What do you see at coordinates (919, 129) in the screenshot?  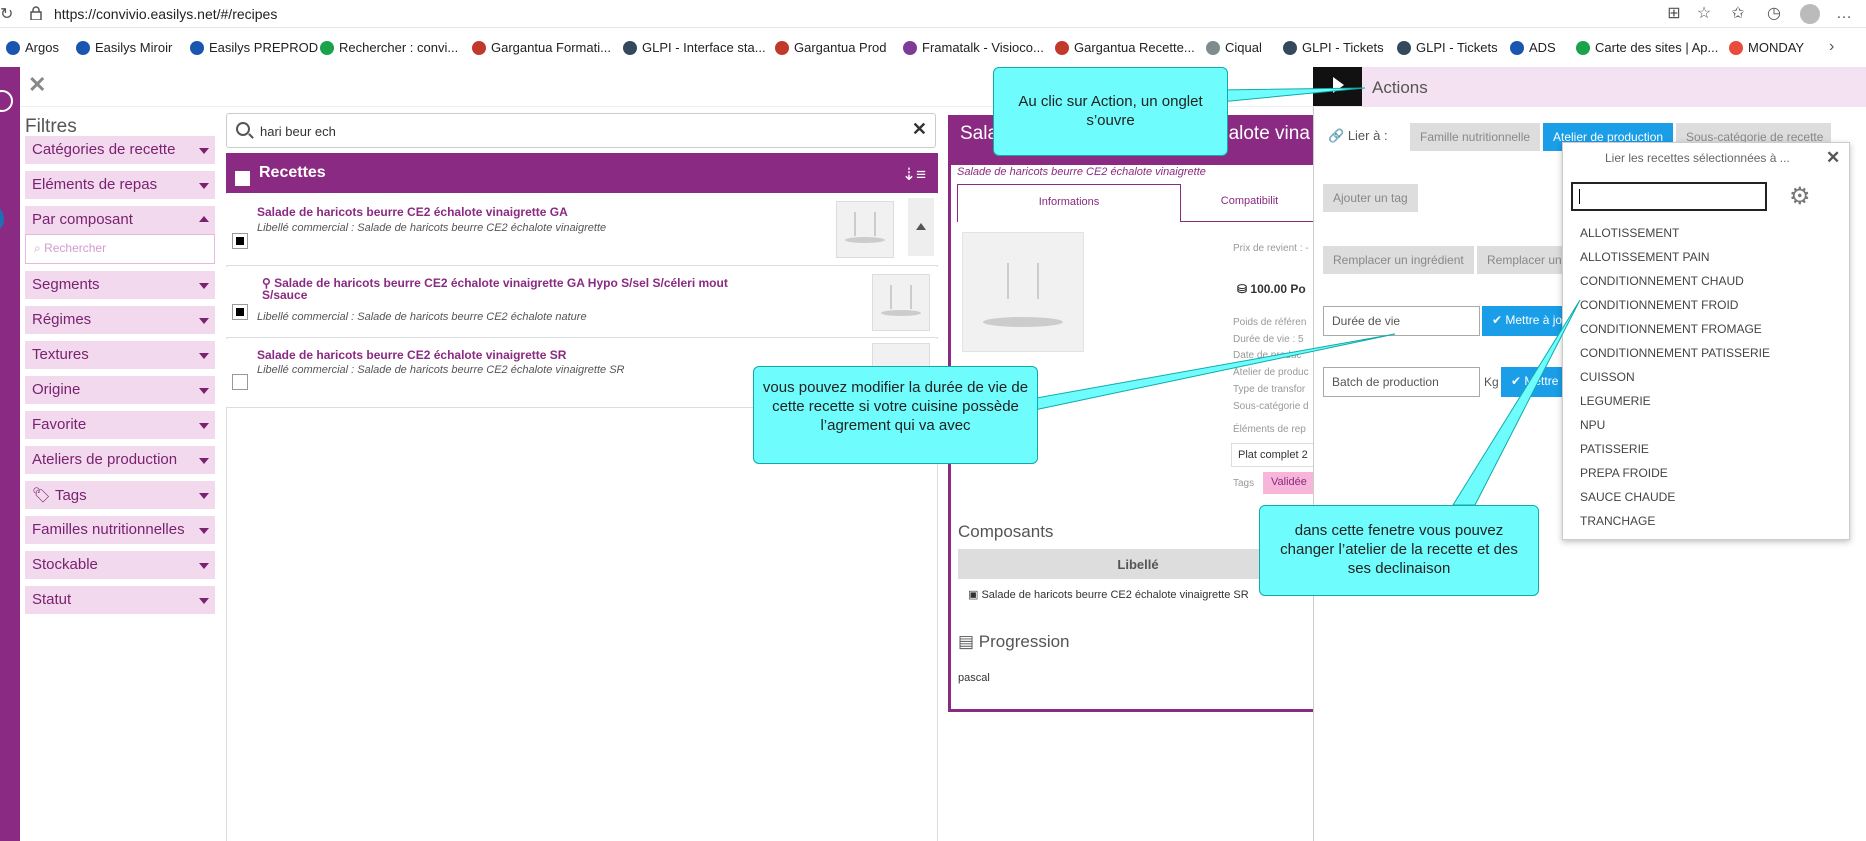 I see `clear-search-icon: ✕` at bounding box center [919, 129].